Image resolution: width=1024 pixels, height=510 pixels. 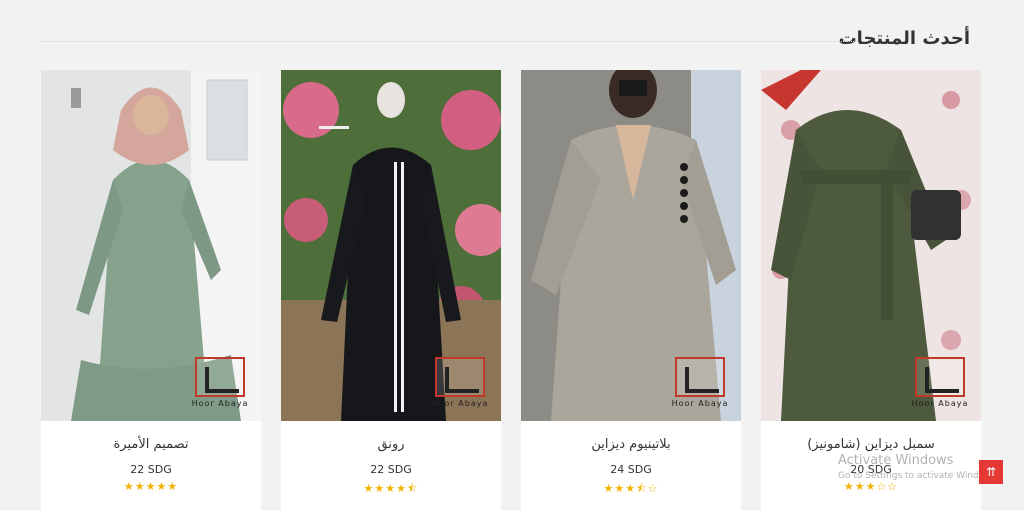 I want to click on double-chevron-up-icon: ⇈, so click(x=991, y=472).